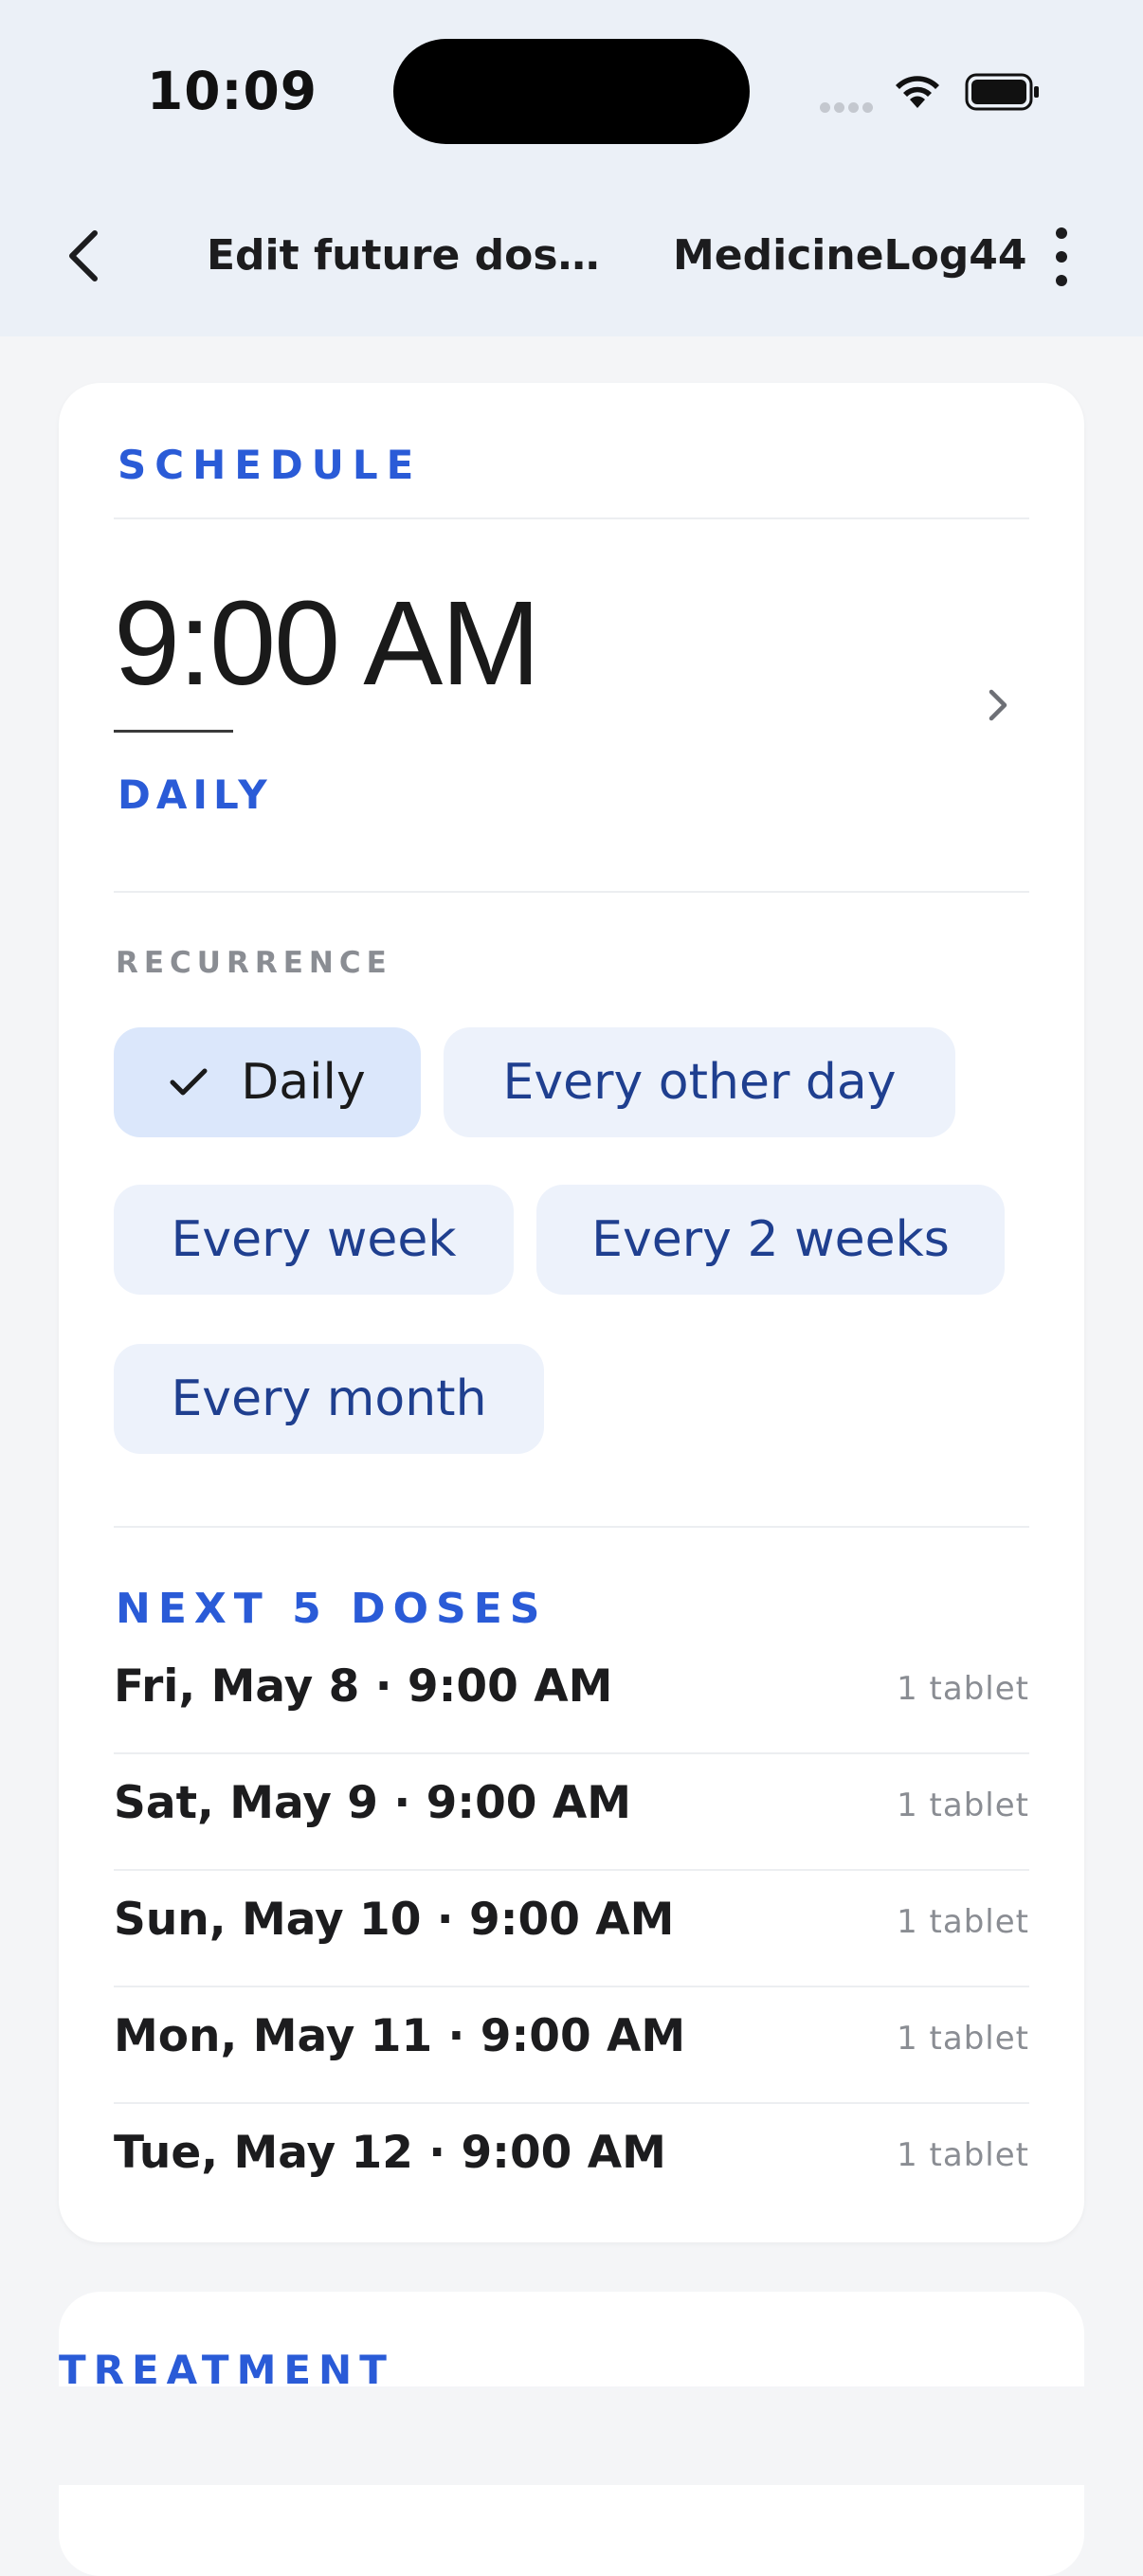  I want to click on dose-row: Sun, May 10 · 9:00 AM 1 tablet, so click(571, 1929).